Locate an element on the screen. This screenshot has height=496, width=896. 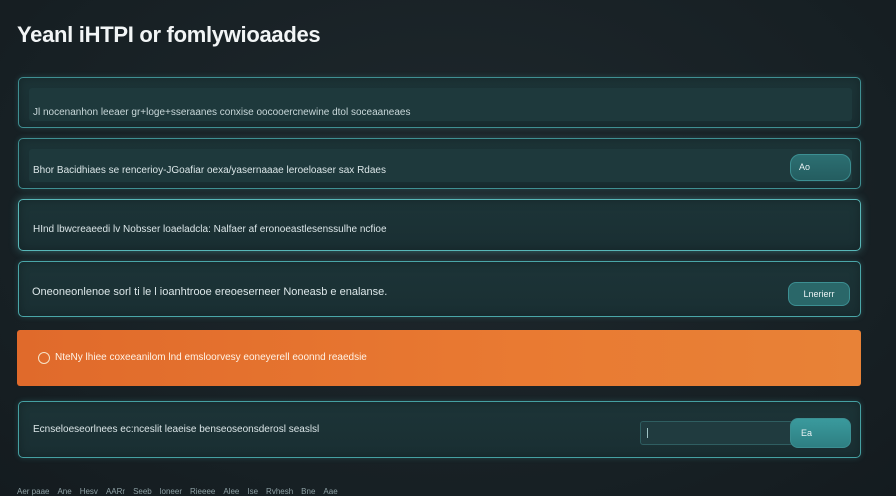
text-input is located at coordinates (716, 433).